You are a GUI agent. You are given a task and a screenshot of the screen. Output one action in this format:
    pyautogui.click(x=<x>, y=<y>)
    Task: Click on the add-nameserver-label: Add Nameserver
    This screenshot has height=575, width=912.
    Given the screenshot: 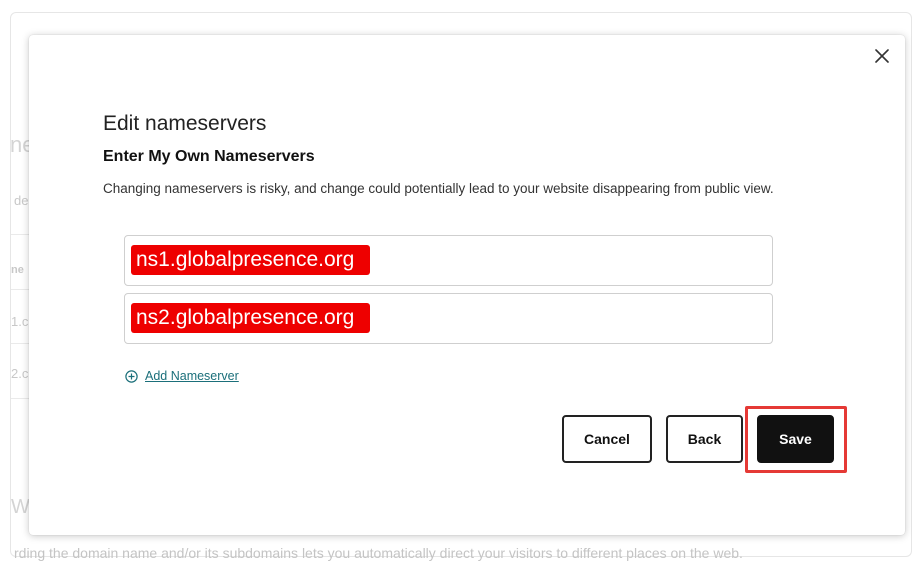 What is the action you would take?
    pyautogui.click(x=192, y=376)
    